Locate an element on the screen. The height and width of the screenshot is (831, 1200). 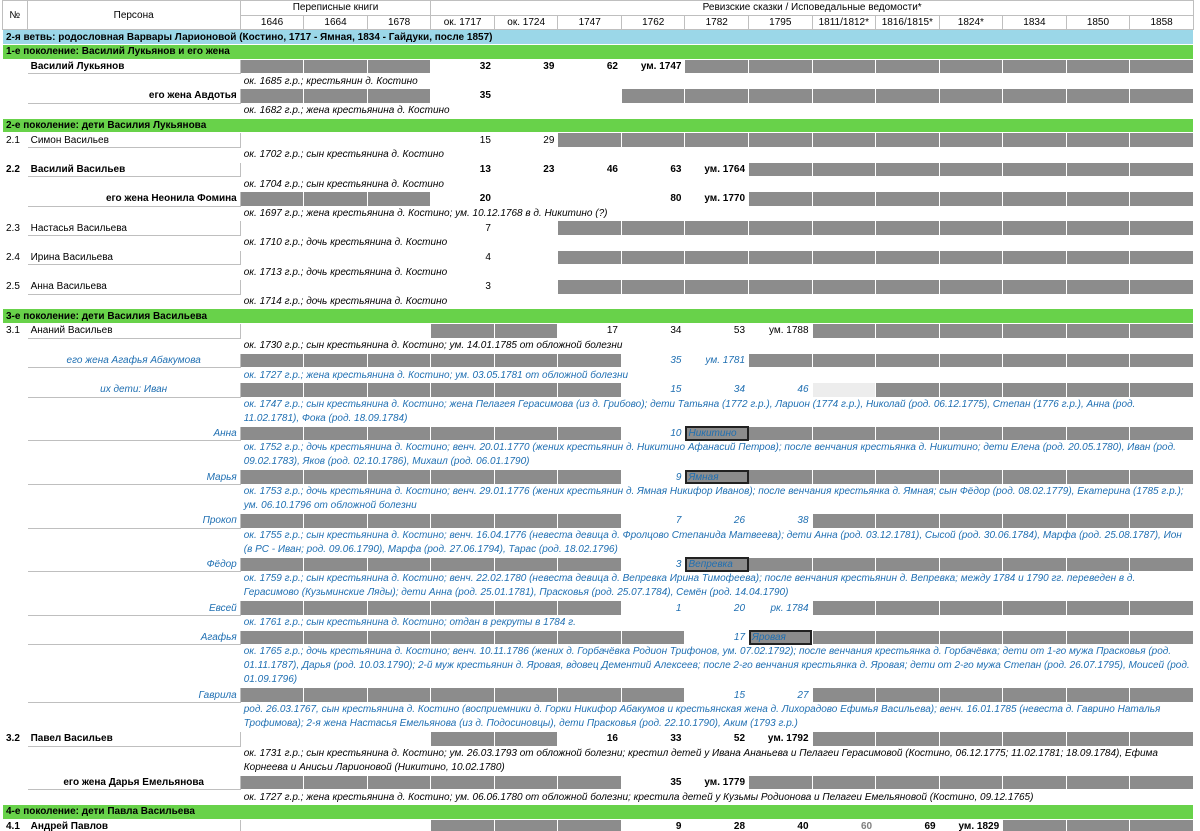
year-cell: Никитино is located at coordinates (716, 433).